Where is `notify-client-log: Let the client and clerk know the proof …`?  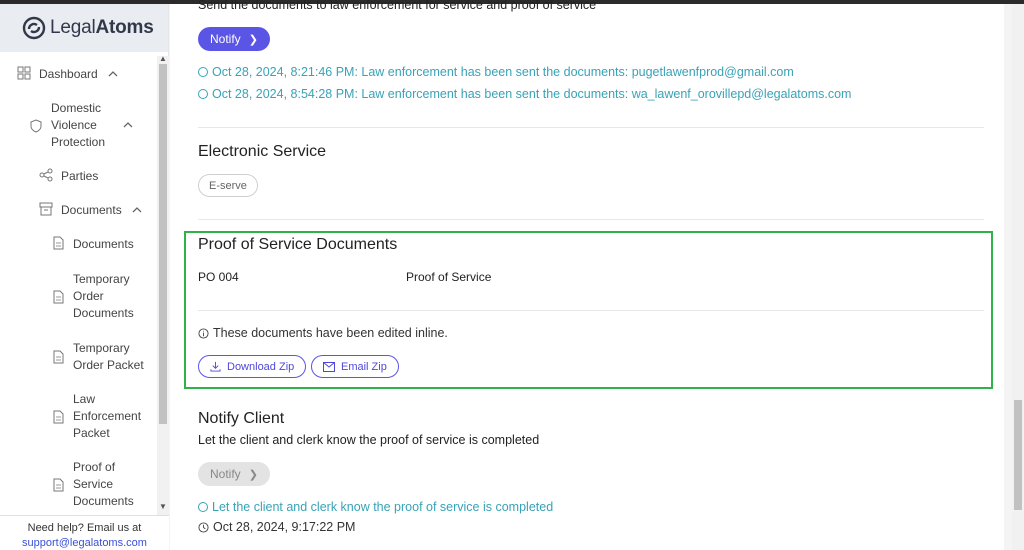 notify-client-log: Let the client and clerk know the proof … is located at coordinates (375, 507).